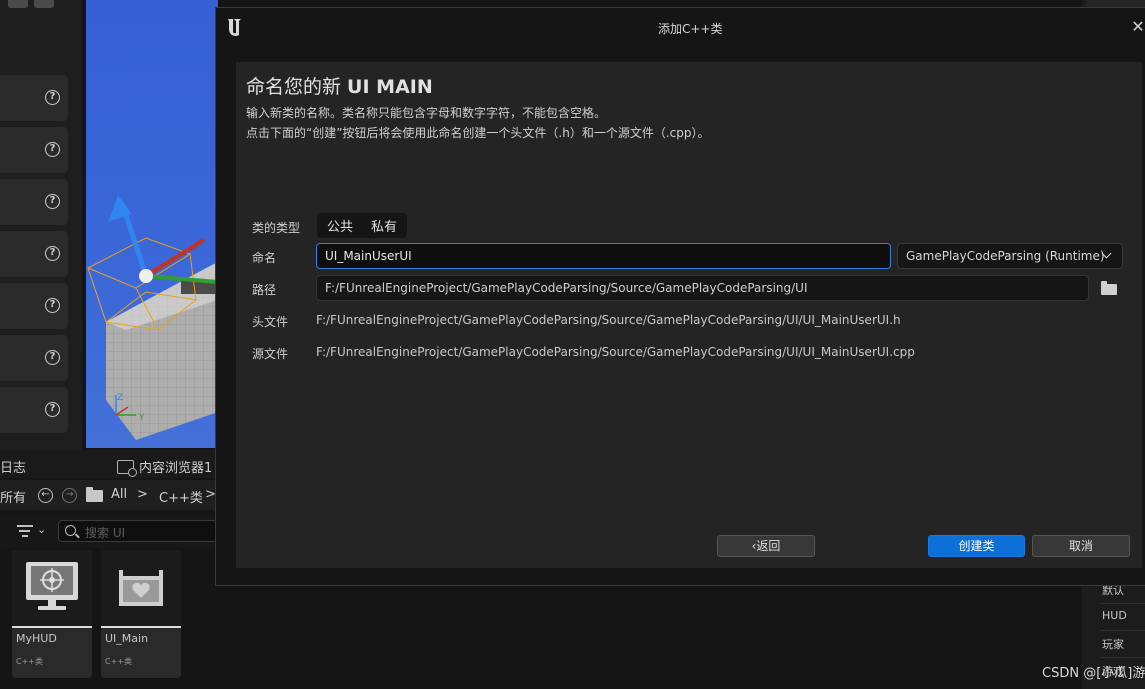 Image resolution: width=1145 pixels, height=689 pixels. What do you see at coordinates (13, 496) in the screenshot?
I see `save-all-button: 所有` at bounding box center [13, 496].